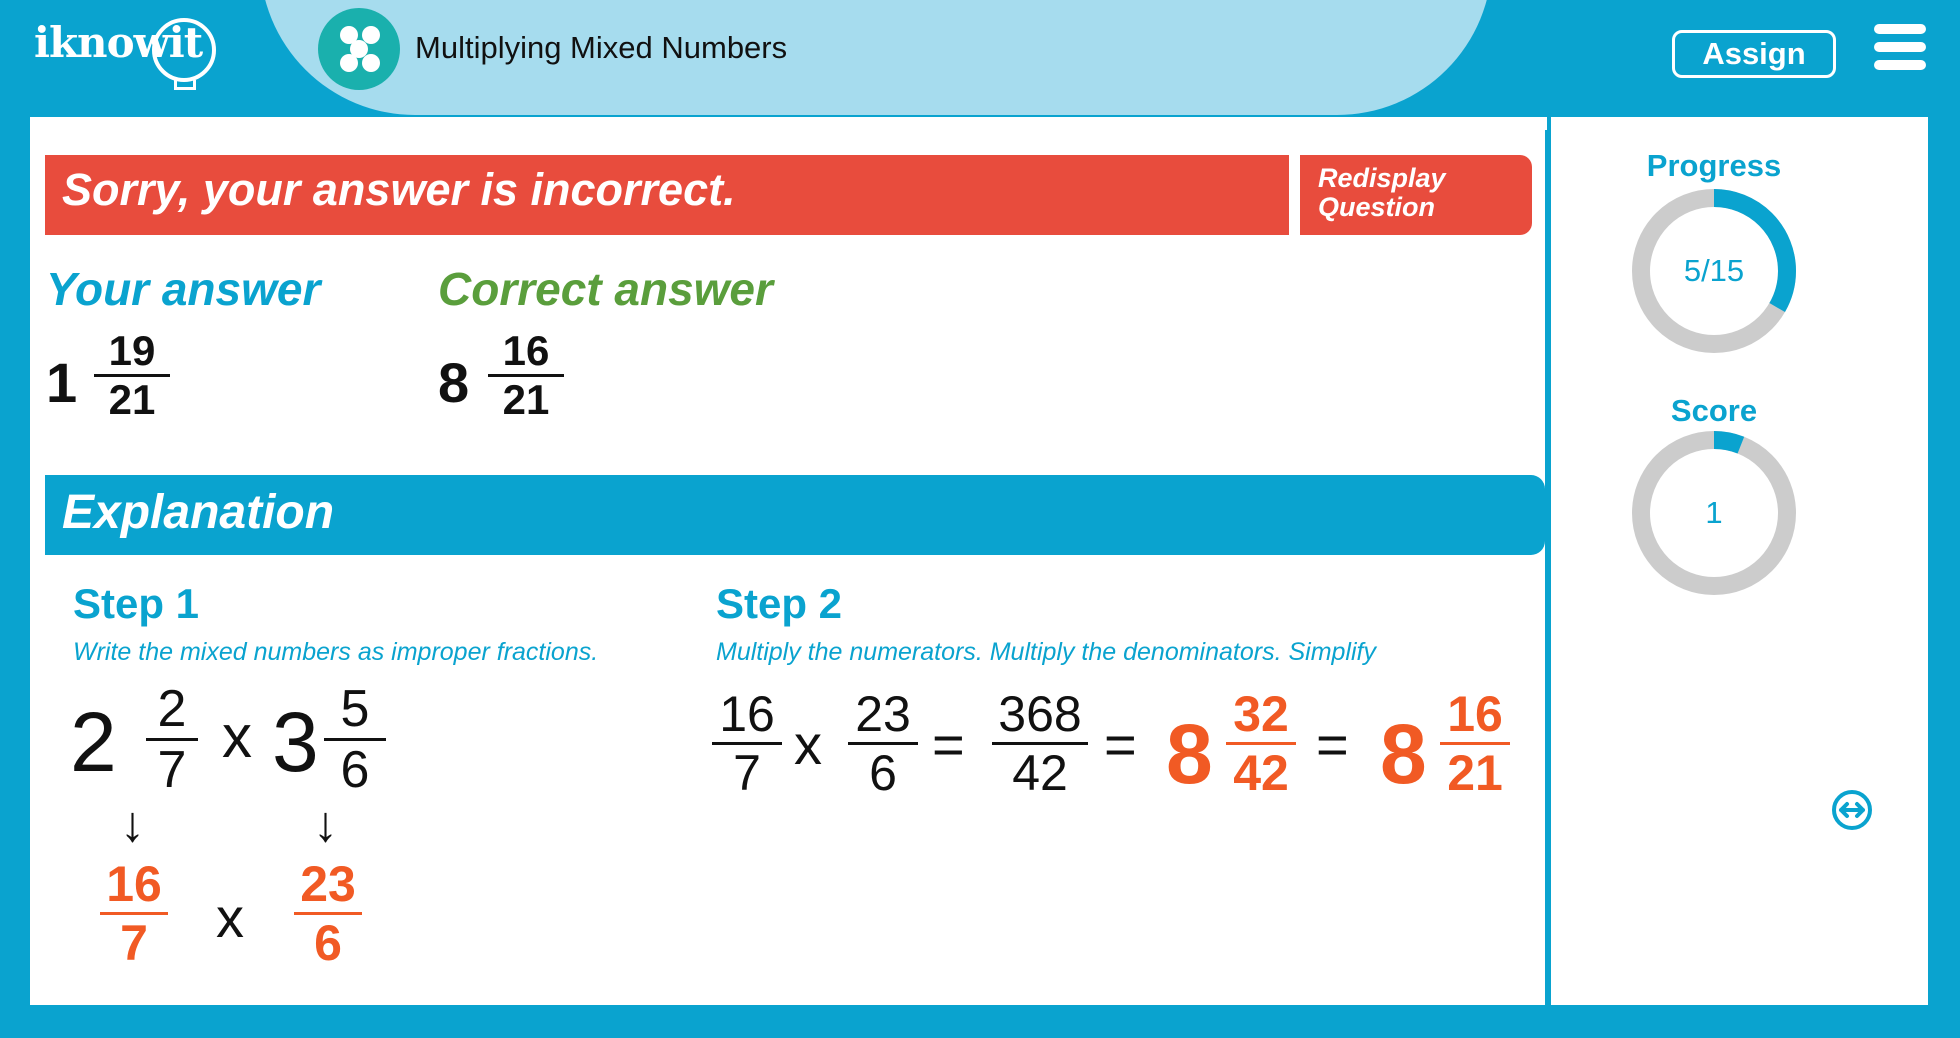 The image size is (1960, 1038). Describe the element at coordinates (1714, 410) in the screenshot. I see `score-label: Score` at that location.